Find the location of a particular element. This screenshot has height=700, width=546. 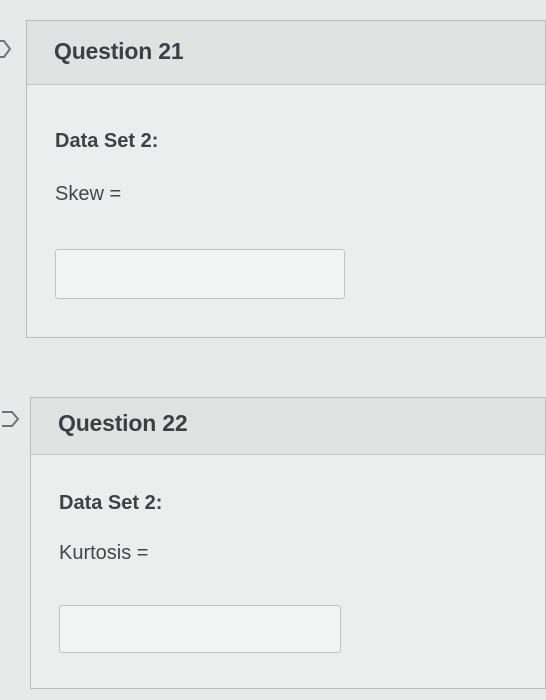

question-header: Question 22 is located at coordinates (288, 426).